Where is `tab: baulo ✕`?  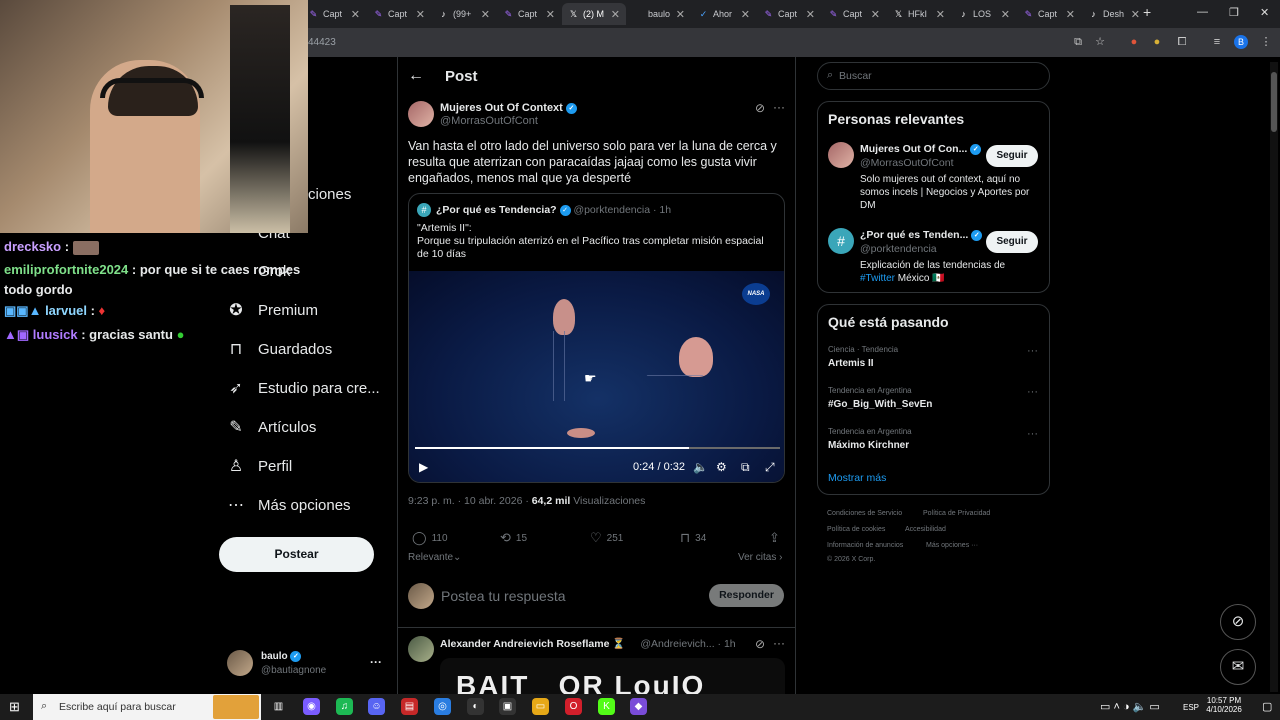 tab: baulo ✕ is located at coordinates (659, 14).